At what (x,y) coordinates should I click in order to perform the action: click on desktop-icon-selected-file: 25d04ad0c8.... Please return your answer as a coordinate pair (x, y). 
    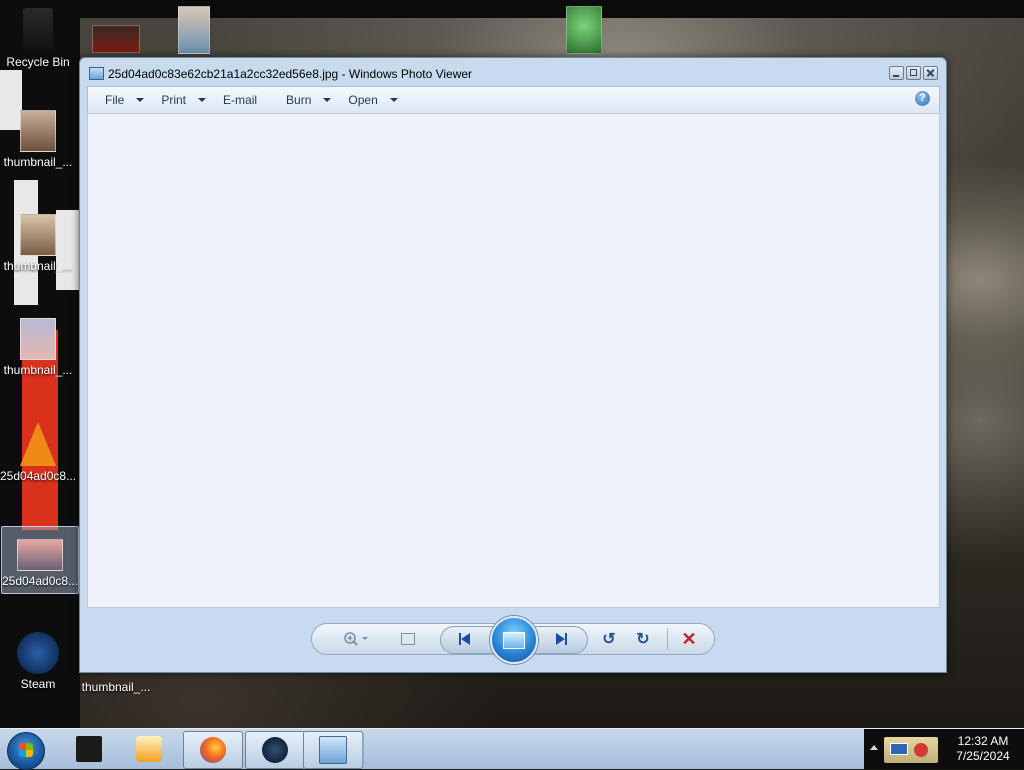
    Looking at the image, I should click on (40, 560).